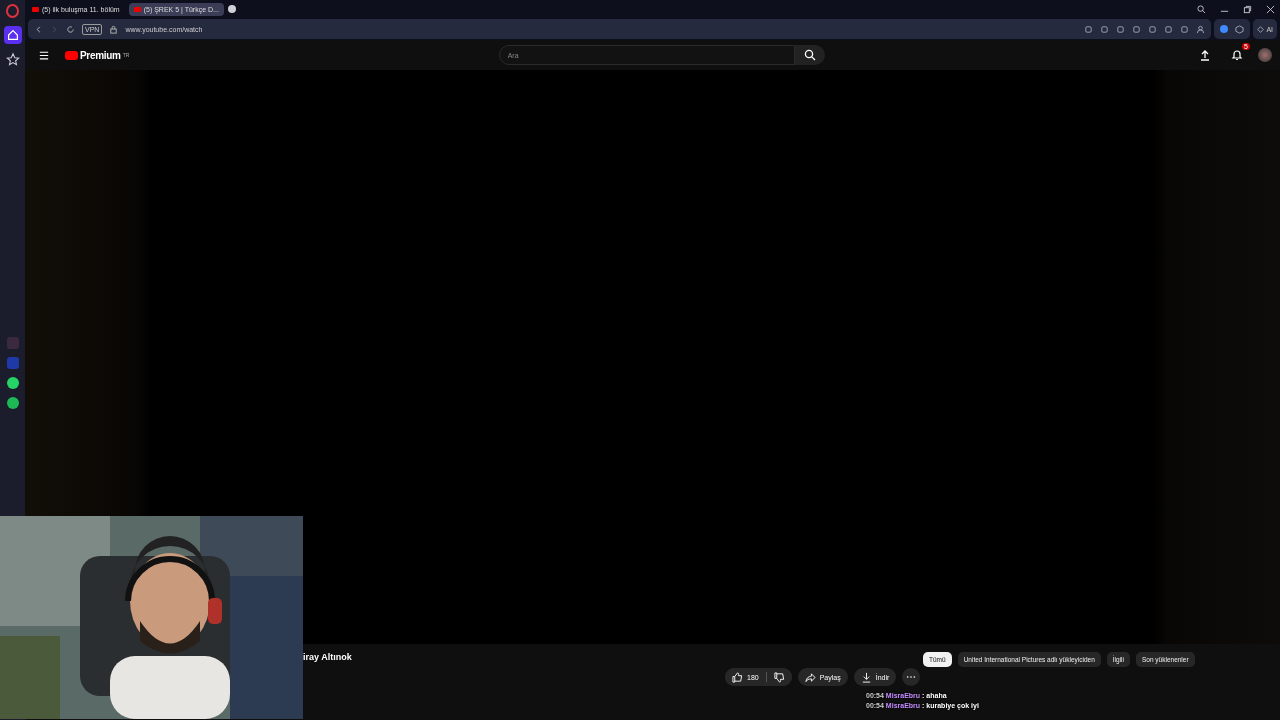 The height and width of the screenshot is (720, 1280). Describe the element at coordinates (327, 686) in the screenshot. I see `channel-name: iray Altınok` at that location.